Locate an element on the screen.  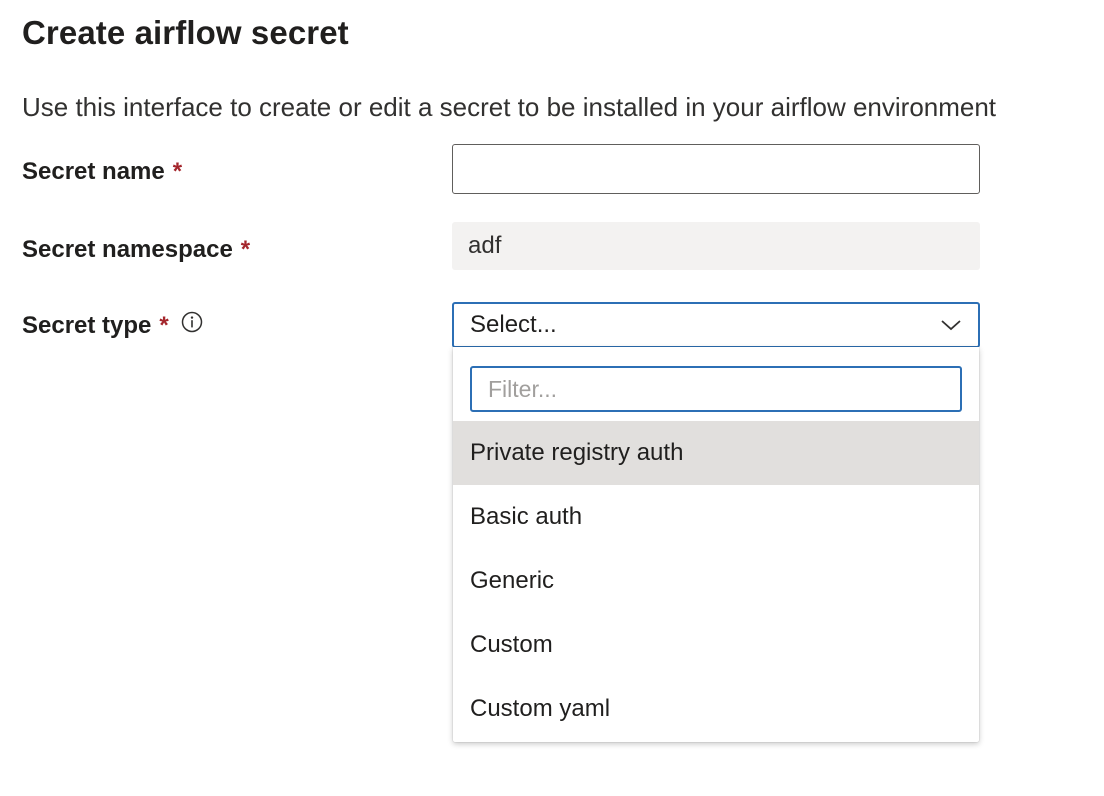
secret-name-label-text: Secret name is located at coordinates (93, 171).